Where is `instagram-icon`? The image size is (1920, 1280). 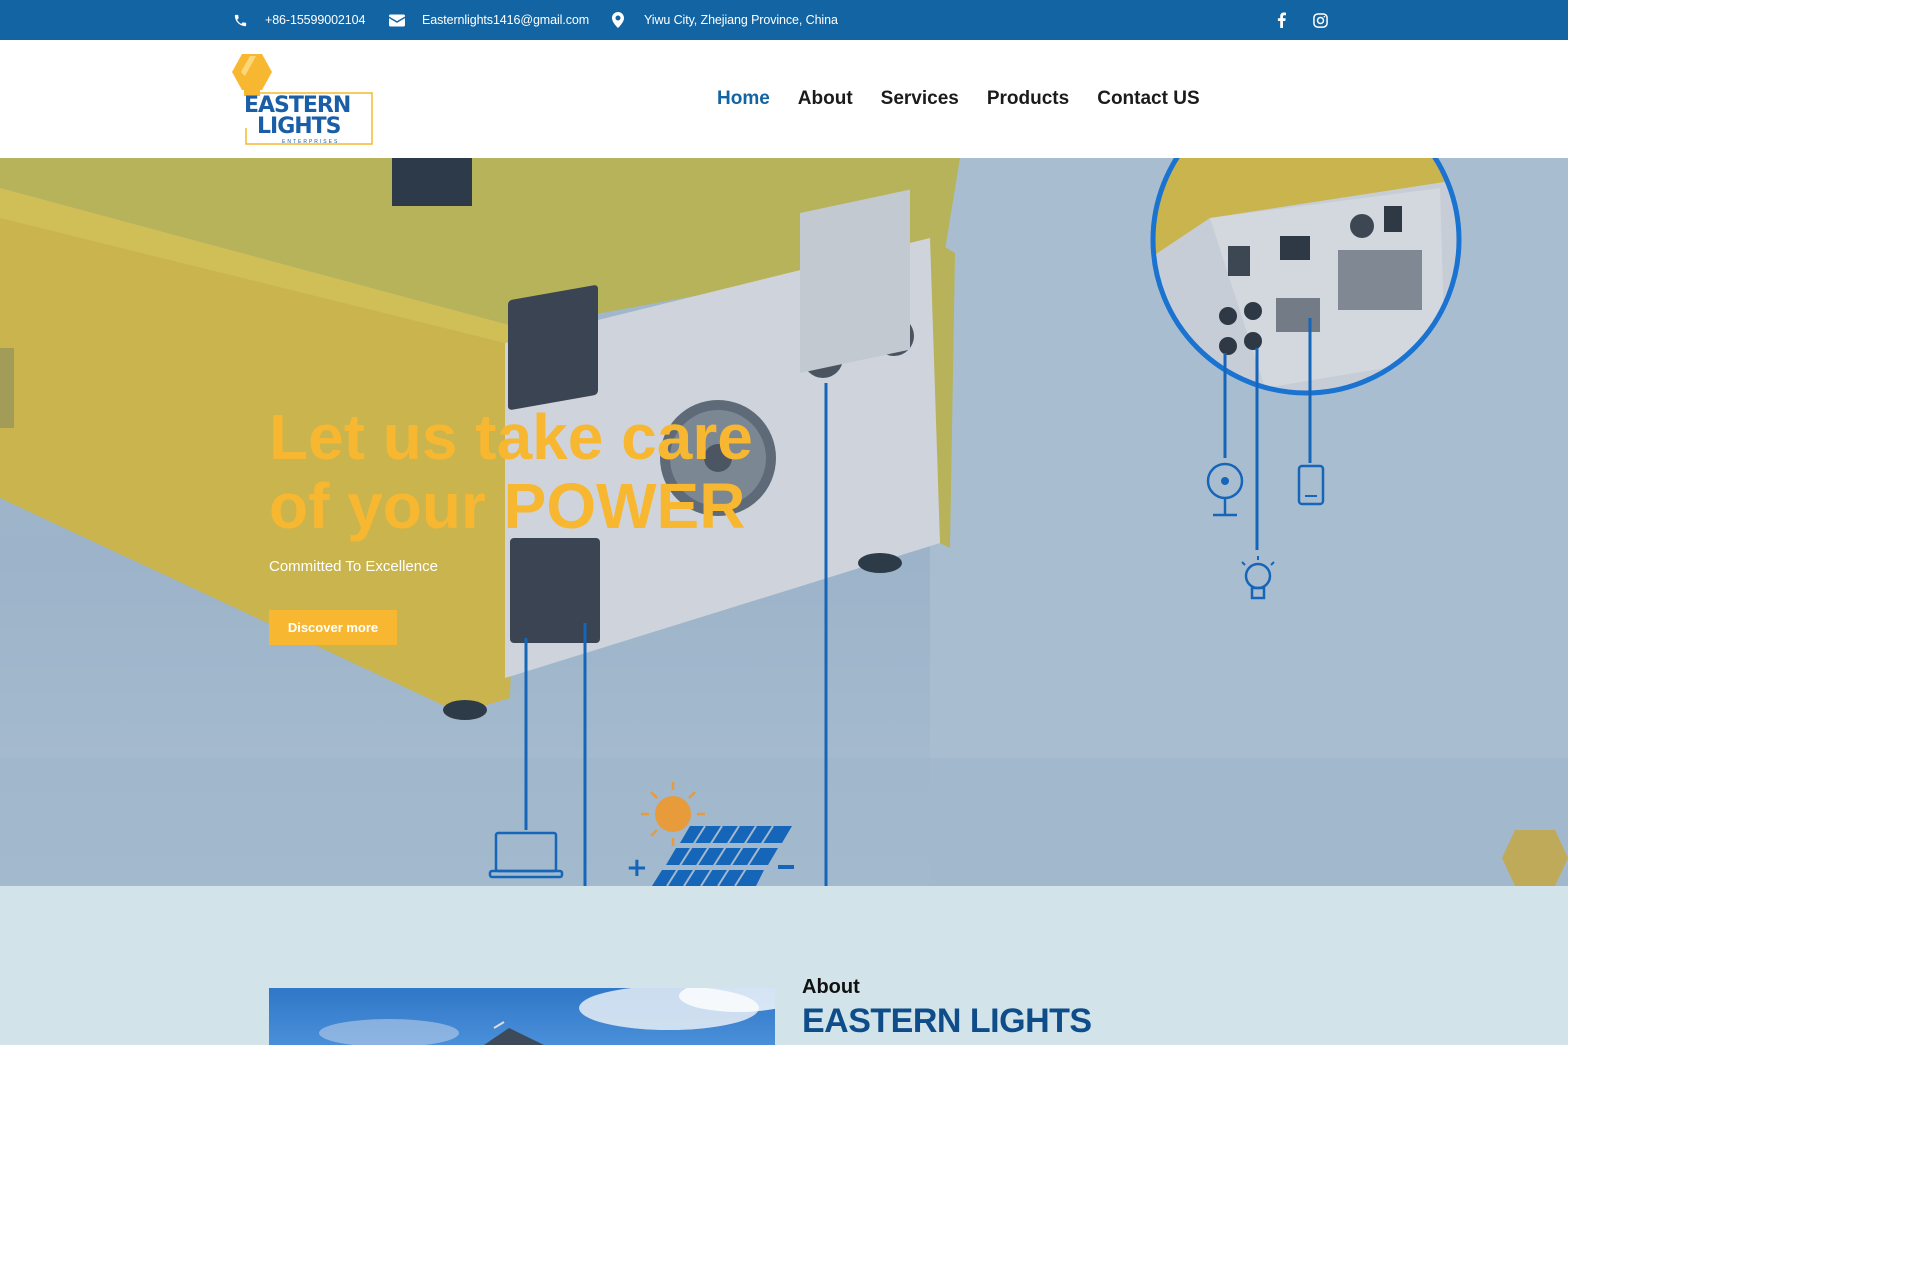
instagram-icon is located at coordinates (1320, 20).